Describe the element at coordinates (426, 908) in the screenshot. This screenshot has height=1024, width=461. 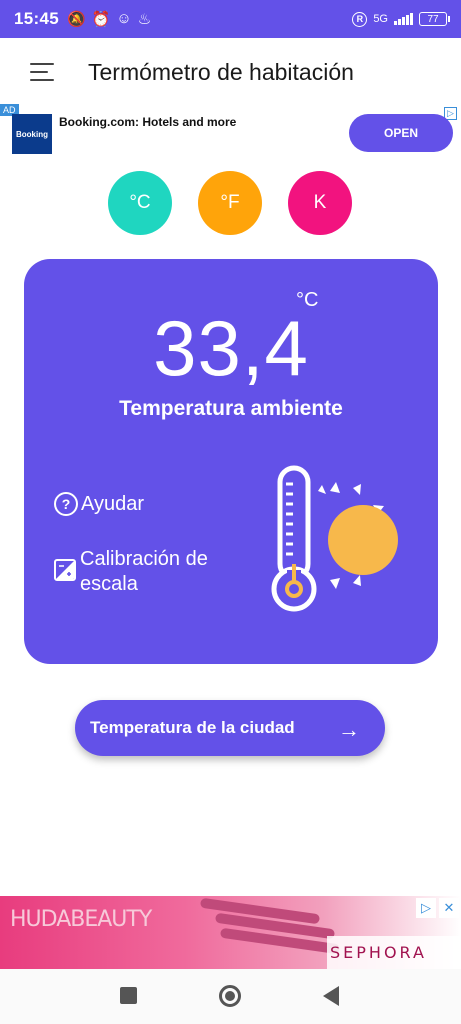
I see `ad-choices-icon: ▷` at that location.